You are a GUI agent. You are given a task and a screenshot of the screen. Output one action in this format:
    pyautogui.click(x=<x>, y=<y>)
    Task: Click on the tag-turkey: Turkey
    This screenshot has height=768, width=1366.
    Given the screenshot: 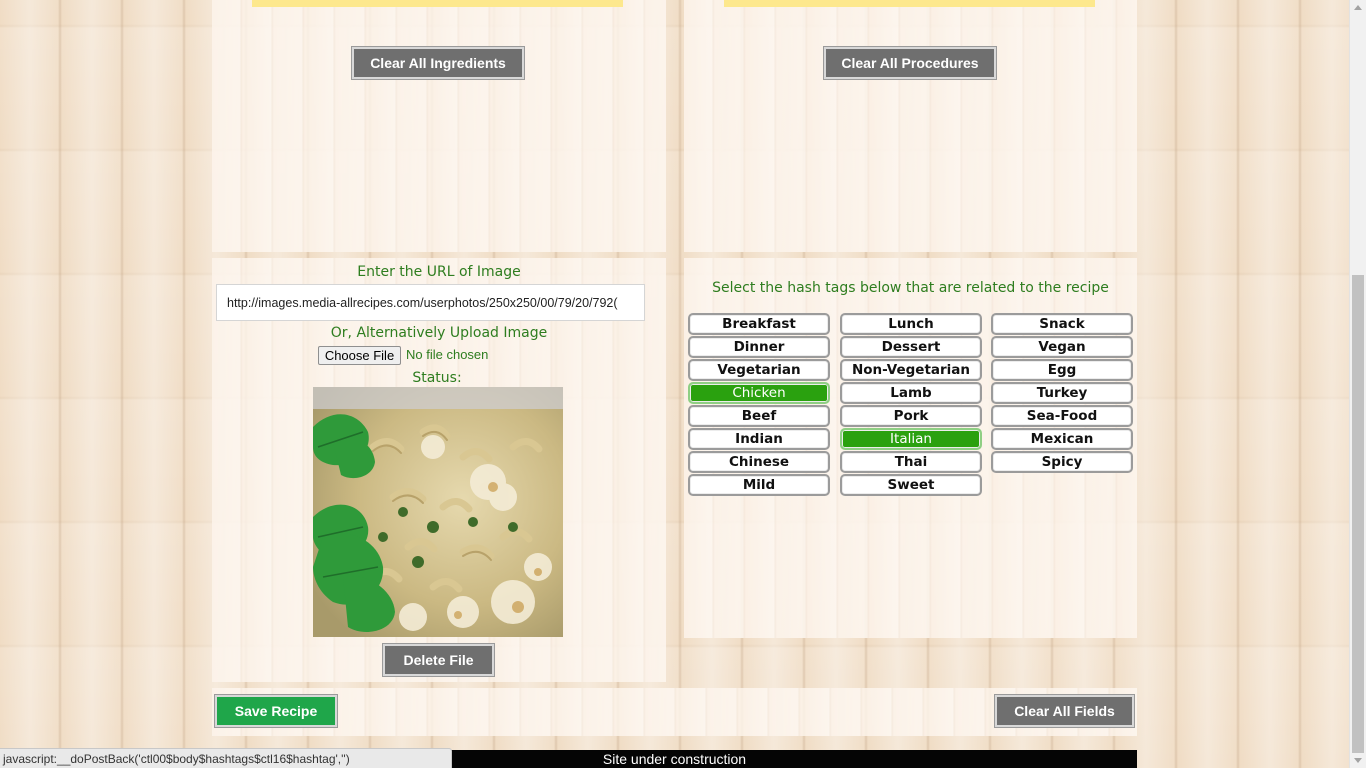 What is the action you would take?
    pyautogui.click(x=1062, y=393)
    